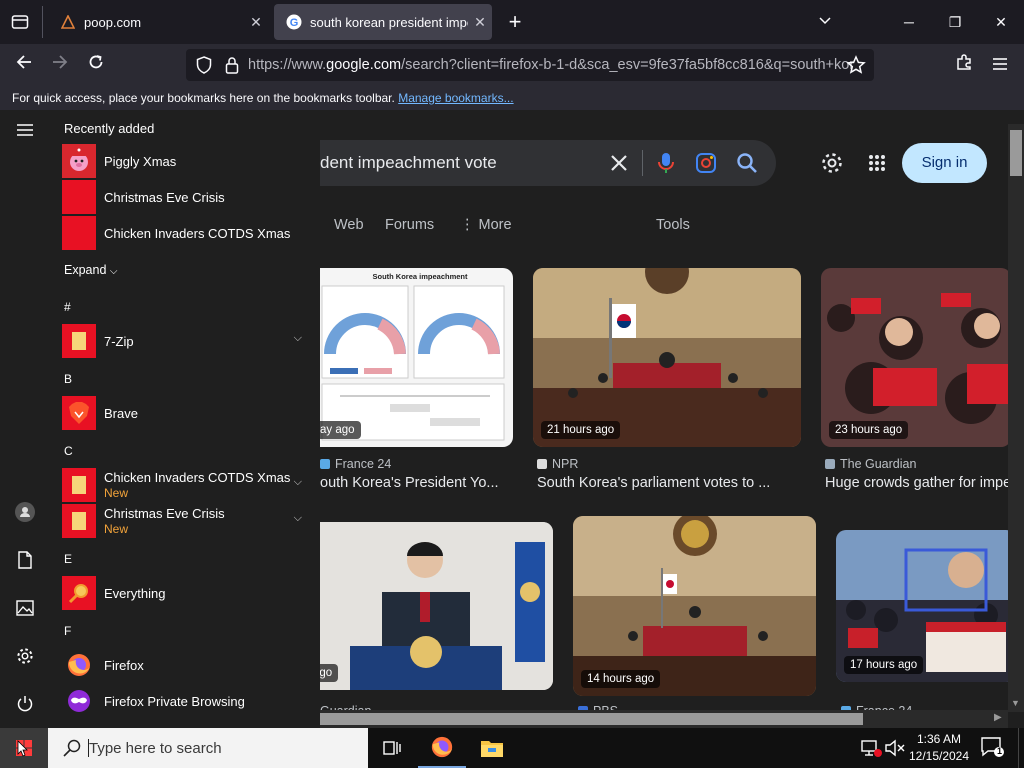 This screenshot has height=768, width=1024. What do you see at coordinates (1021, 748) in the screenshot?
I see `show-desktop-button` at bounding box center [1021, 748].